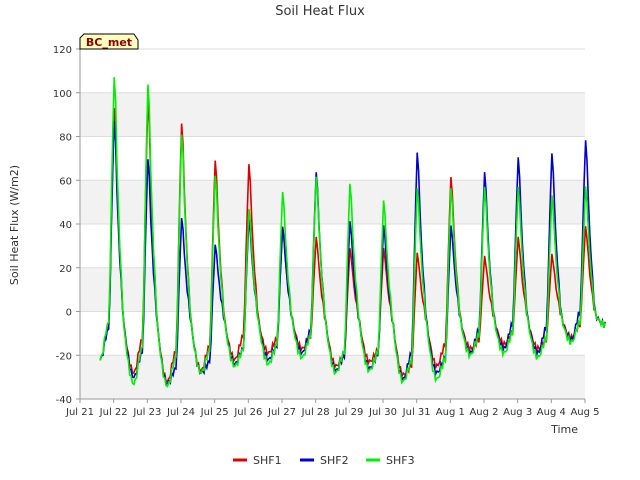  I want to click on x-tick-label: Jul 26, so click(247, 412).